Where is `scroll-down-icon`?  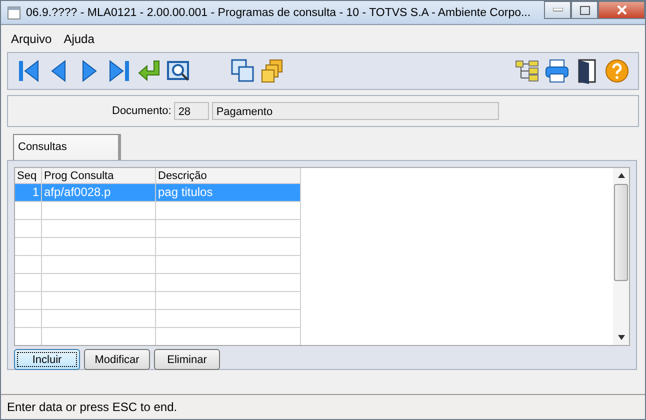
scroll-down-icon is located at coordinates (621, 337).